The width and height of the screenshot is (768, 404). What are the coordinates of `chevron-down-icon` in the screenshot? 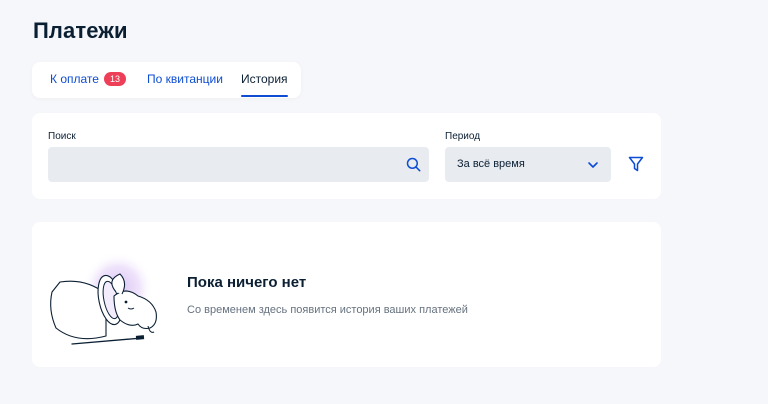 It's located at (593, 165).